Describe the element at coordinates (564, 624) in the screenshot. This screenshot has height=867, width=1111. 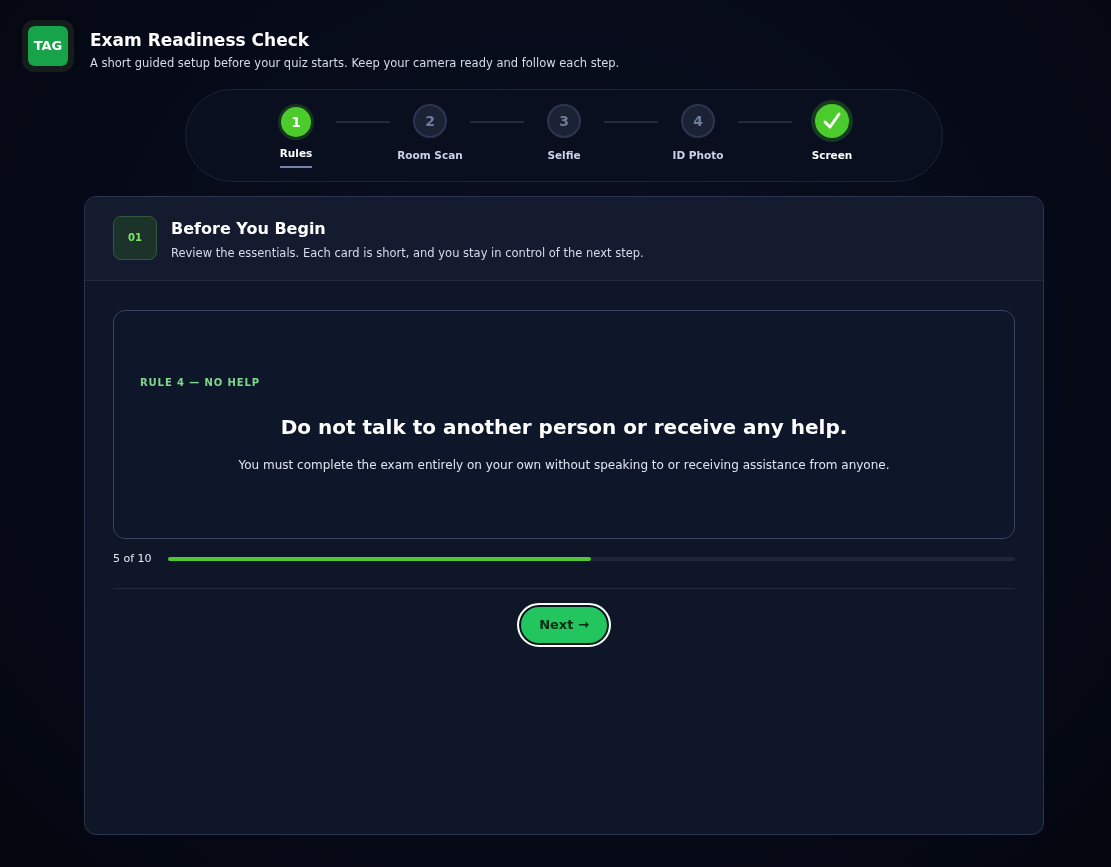
I see `next-button: Next →` at that location.